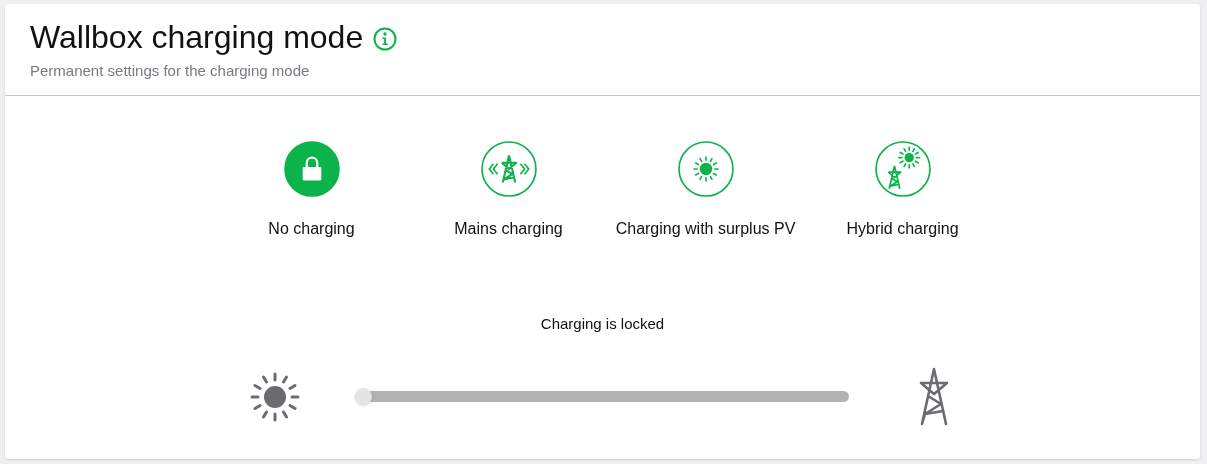 Image resolution: width=1207 pixels, height=464 pixels. Describe the element at coordinates (363, 396) in the screenshot. I see `slider-thumb` at that location.